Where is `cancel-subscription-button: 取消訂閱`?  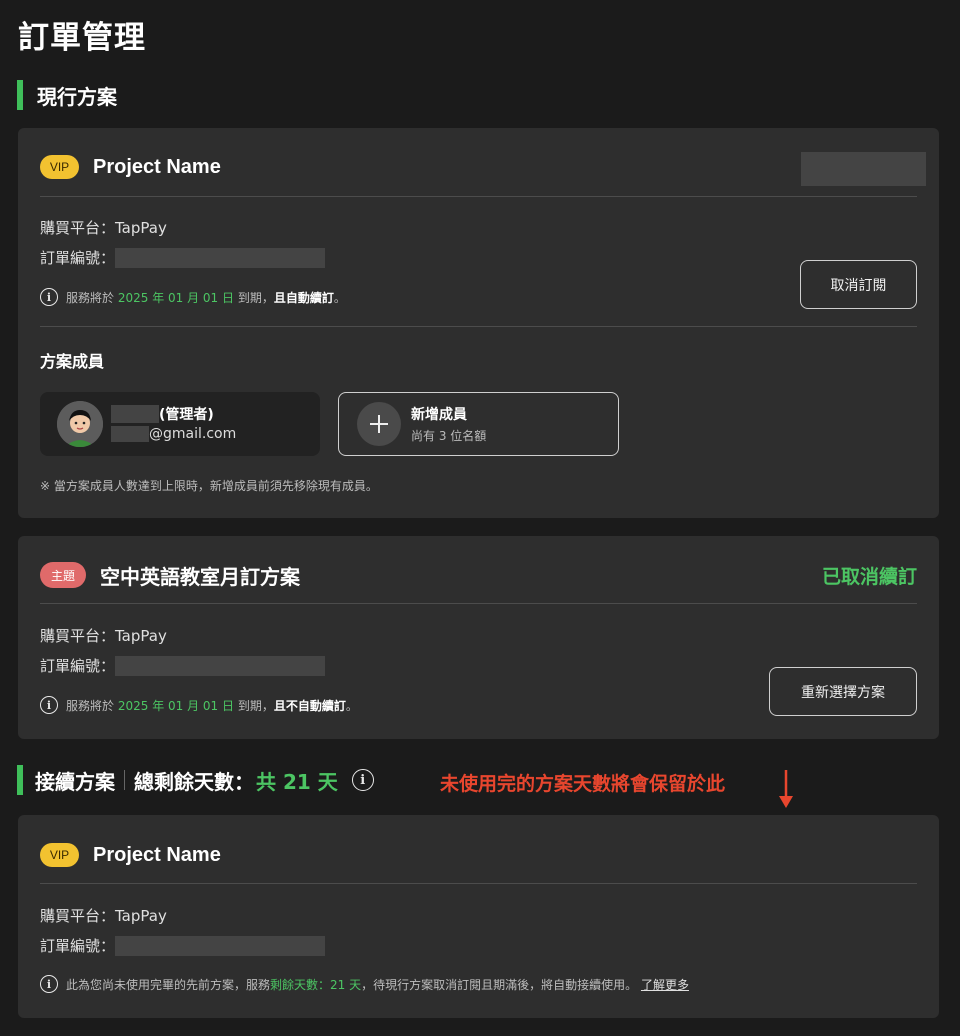 cancel-subscription-button: 取消訂閱 is located at coordinates (858, 284).